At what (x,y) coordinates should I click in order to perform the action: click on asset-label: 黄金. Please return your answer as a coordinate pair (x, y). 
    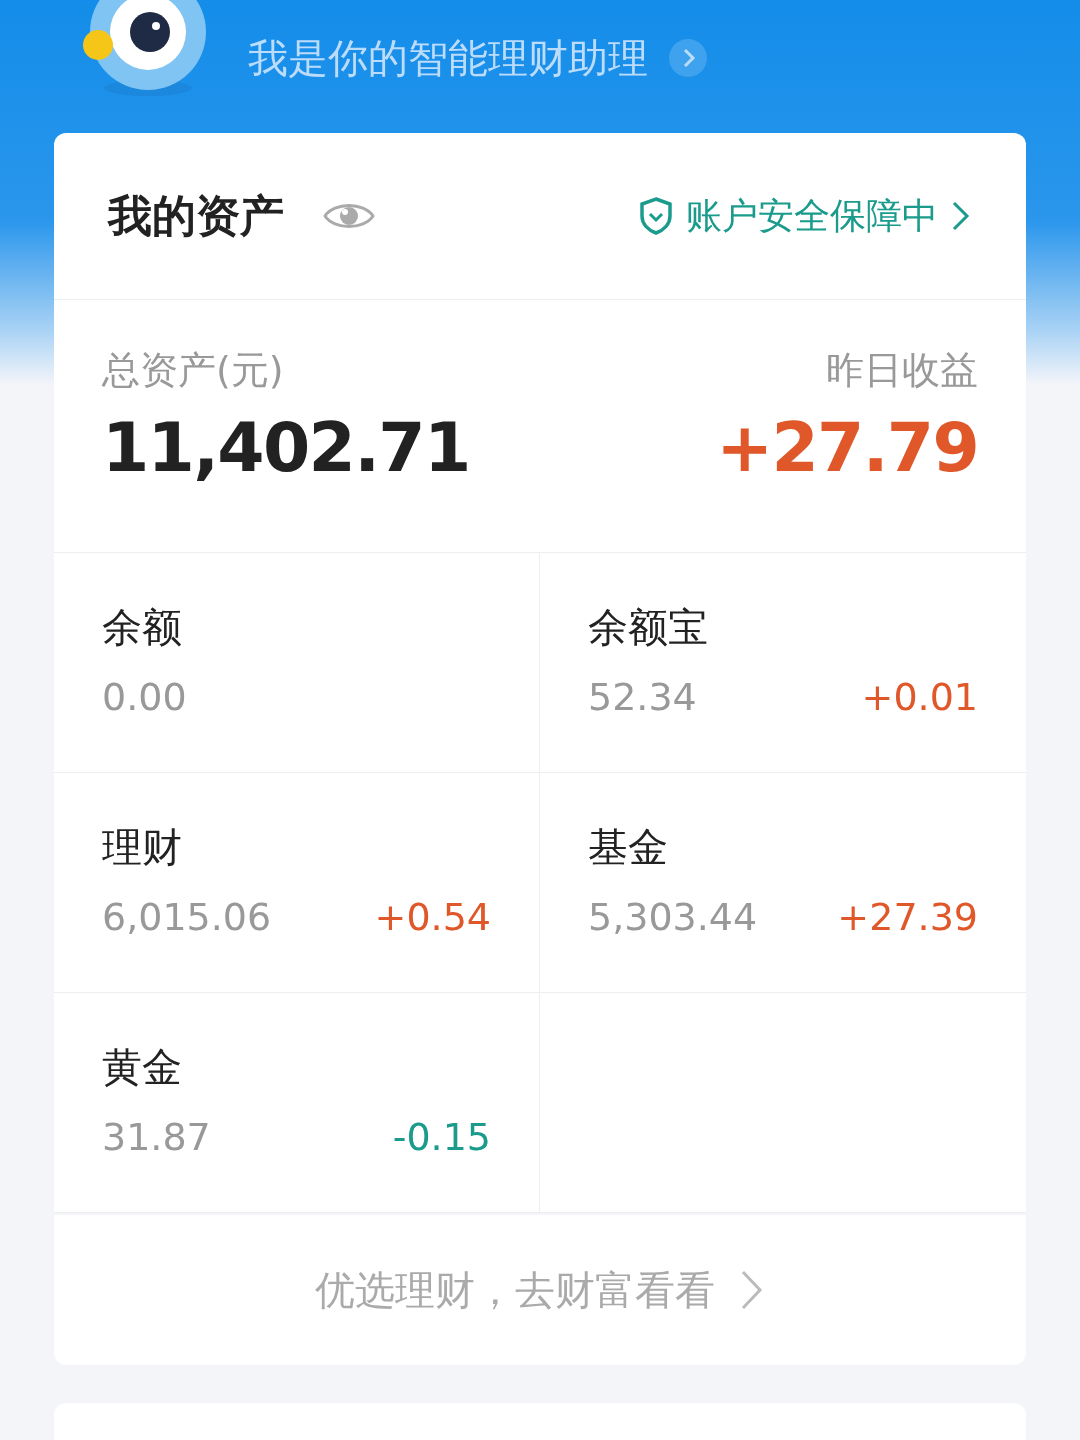
    Looking at the image, I should click on (142, 1067).